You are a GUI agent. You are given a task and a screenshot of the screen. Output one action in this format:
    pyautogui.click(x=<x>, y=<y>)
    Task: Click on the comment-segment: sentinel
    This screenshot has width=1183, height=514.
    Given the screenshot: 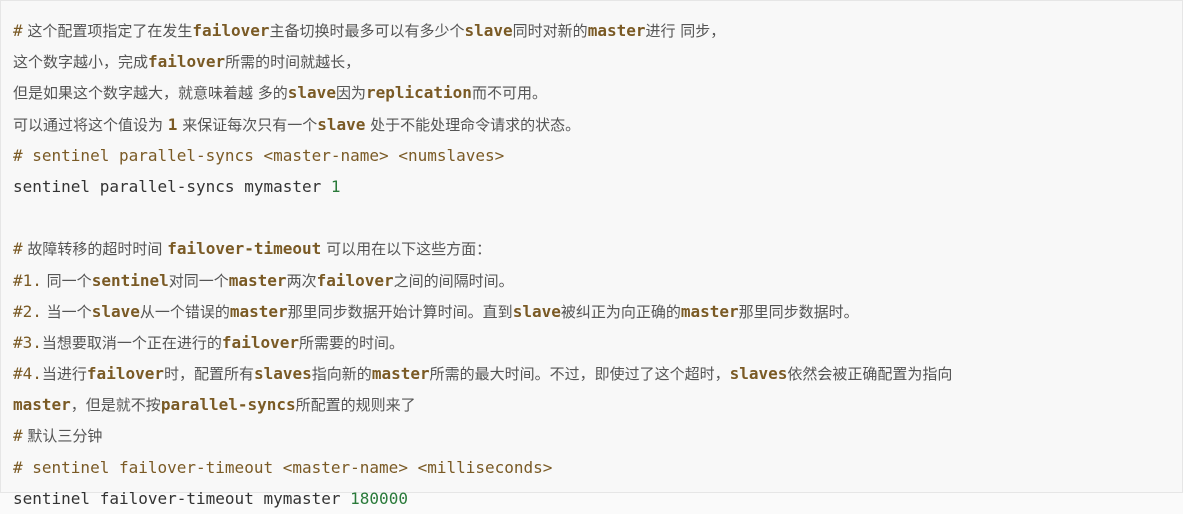 What is the action you would take?
    pyautogui.click(x=130, y=280)
    